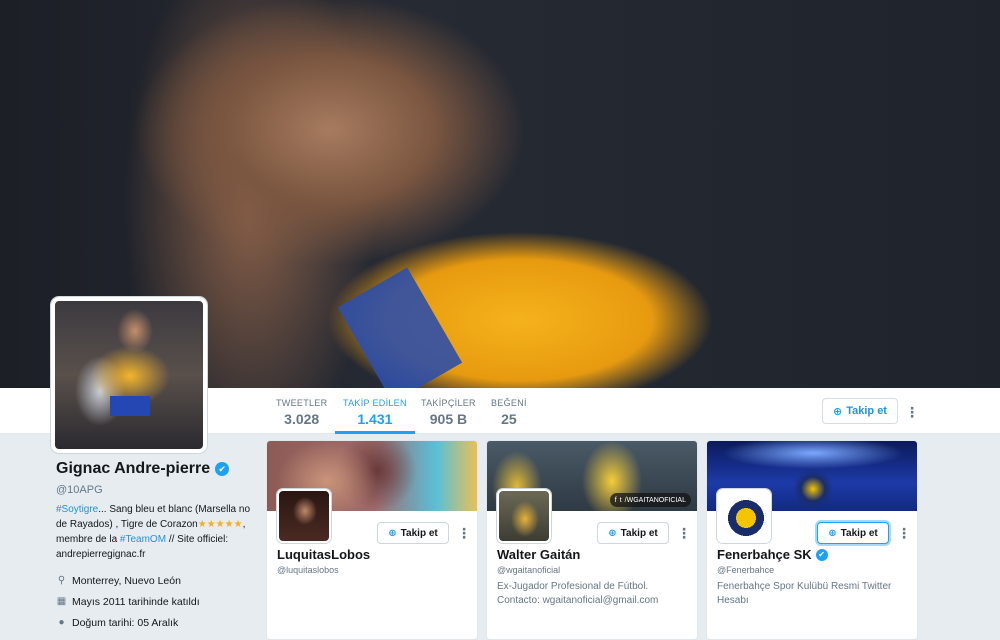 This screenshot has width=1000, height=640. What do you see at coordinates (620, 500) in the screenshot?
I see `twitter-icon: t` at bounding box center [620, 500].